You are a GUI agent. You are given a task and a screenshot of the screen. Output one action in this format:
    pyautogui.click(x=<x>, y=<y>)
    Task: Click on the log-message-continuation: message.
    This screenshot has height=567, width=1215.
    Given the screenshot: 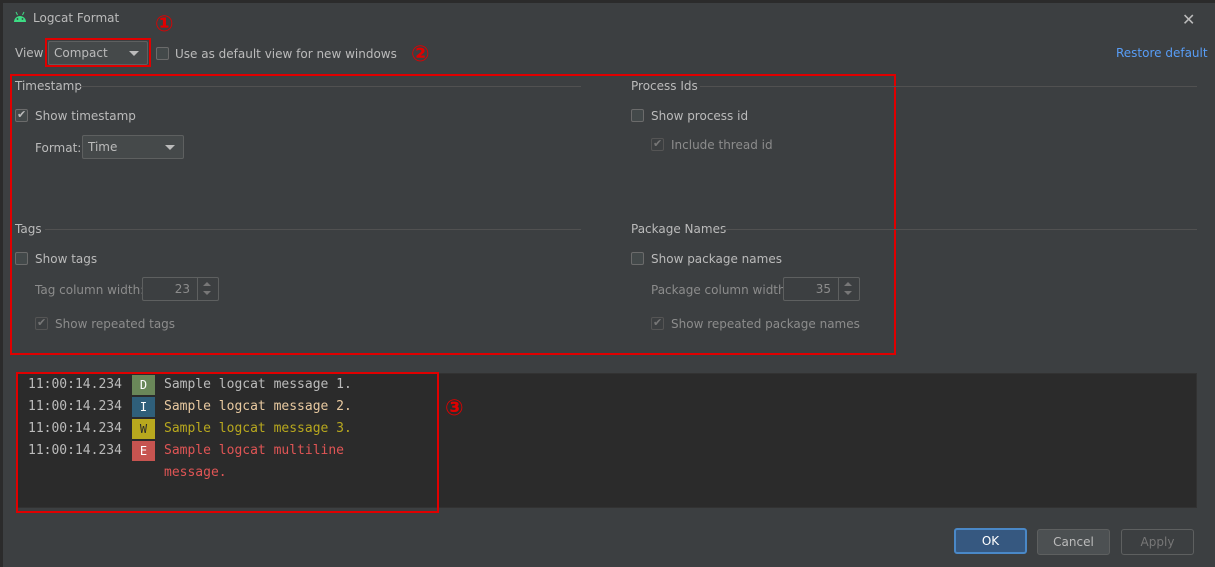 What is the action you would take?
    pyautogui.click(x=195, y=472)
    